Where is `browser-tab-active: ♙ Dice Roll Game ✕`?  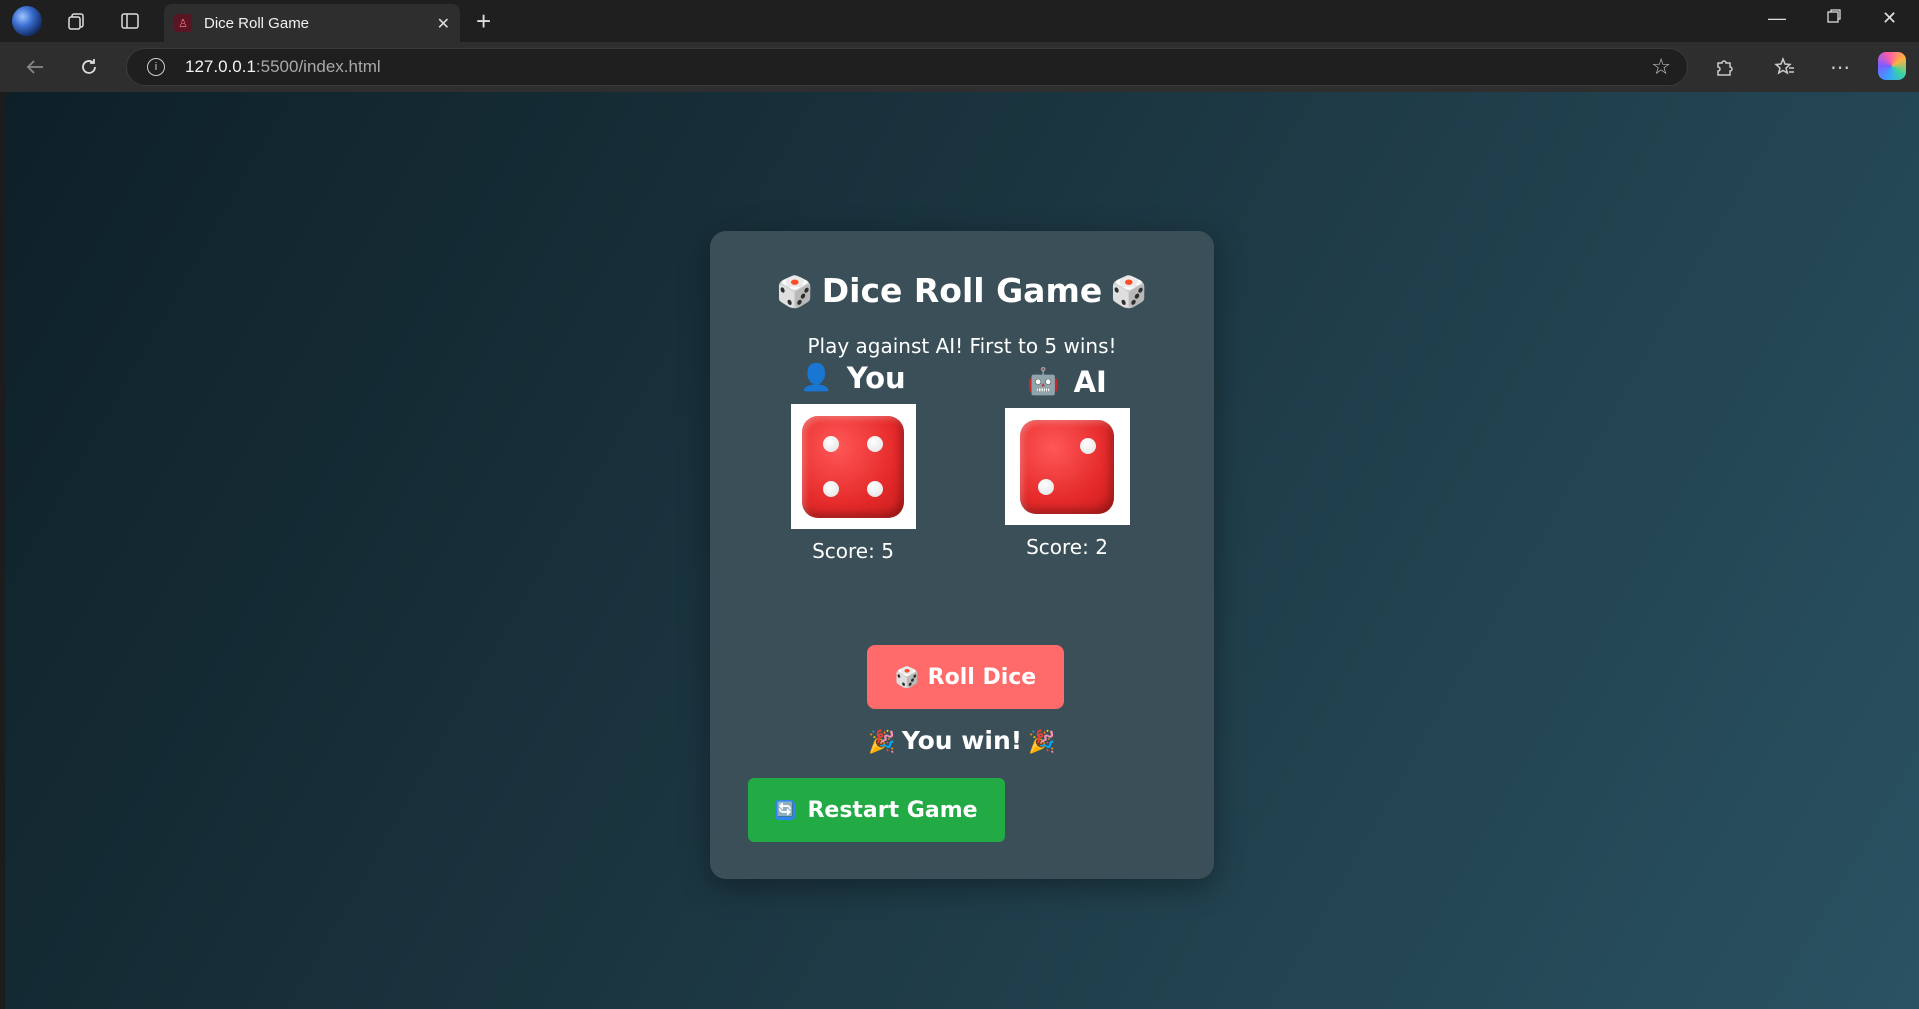
browser-tab-active: ♙ Dice Roll Game ✕ is located at coordinates (312, 23).